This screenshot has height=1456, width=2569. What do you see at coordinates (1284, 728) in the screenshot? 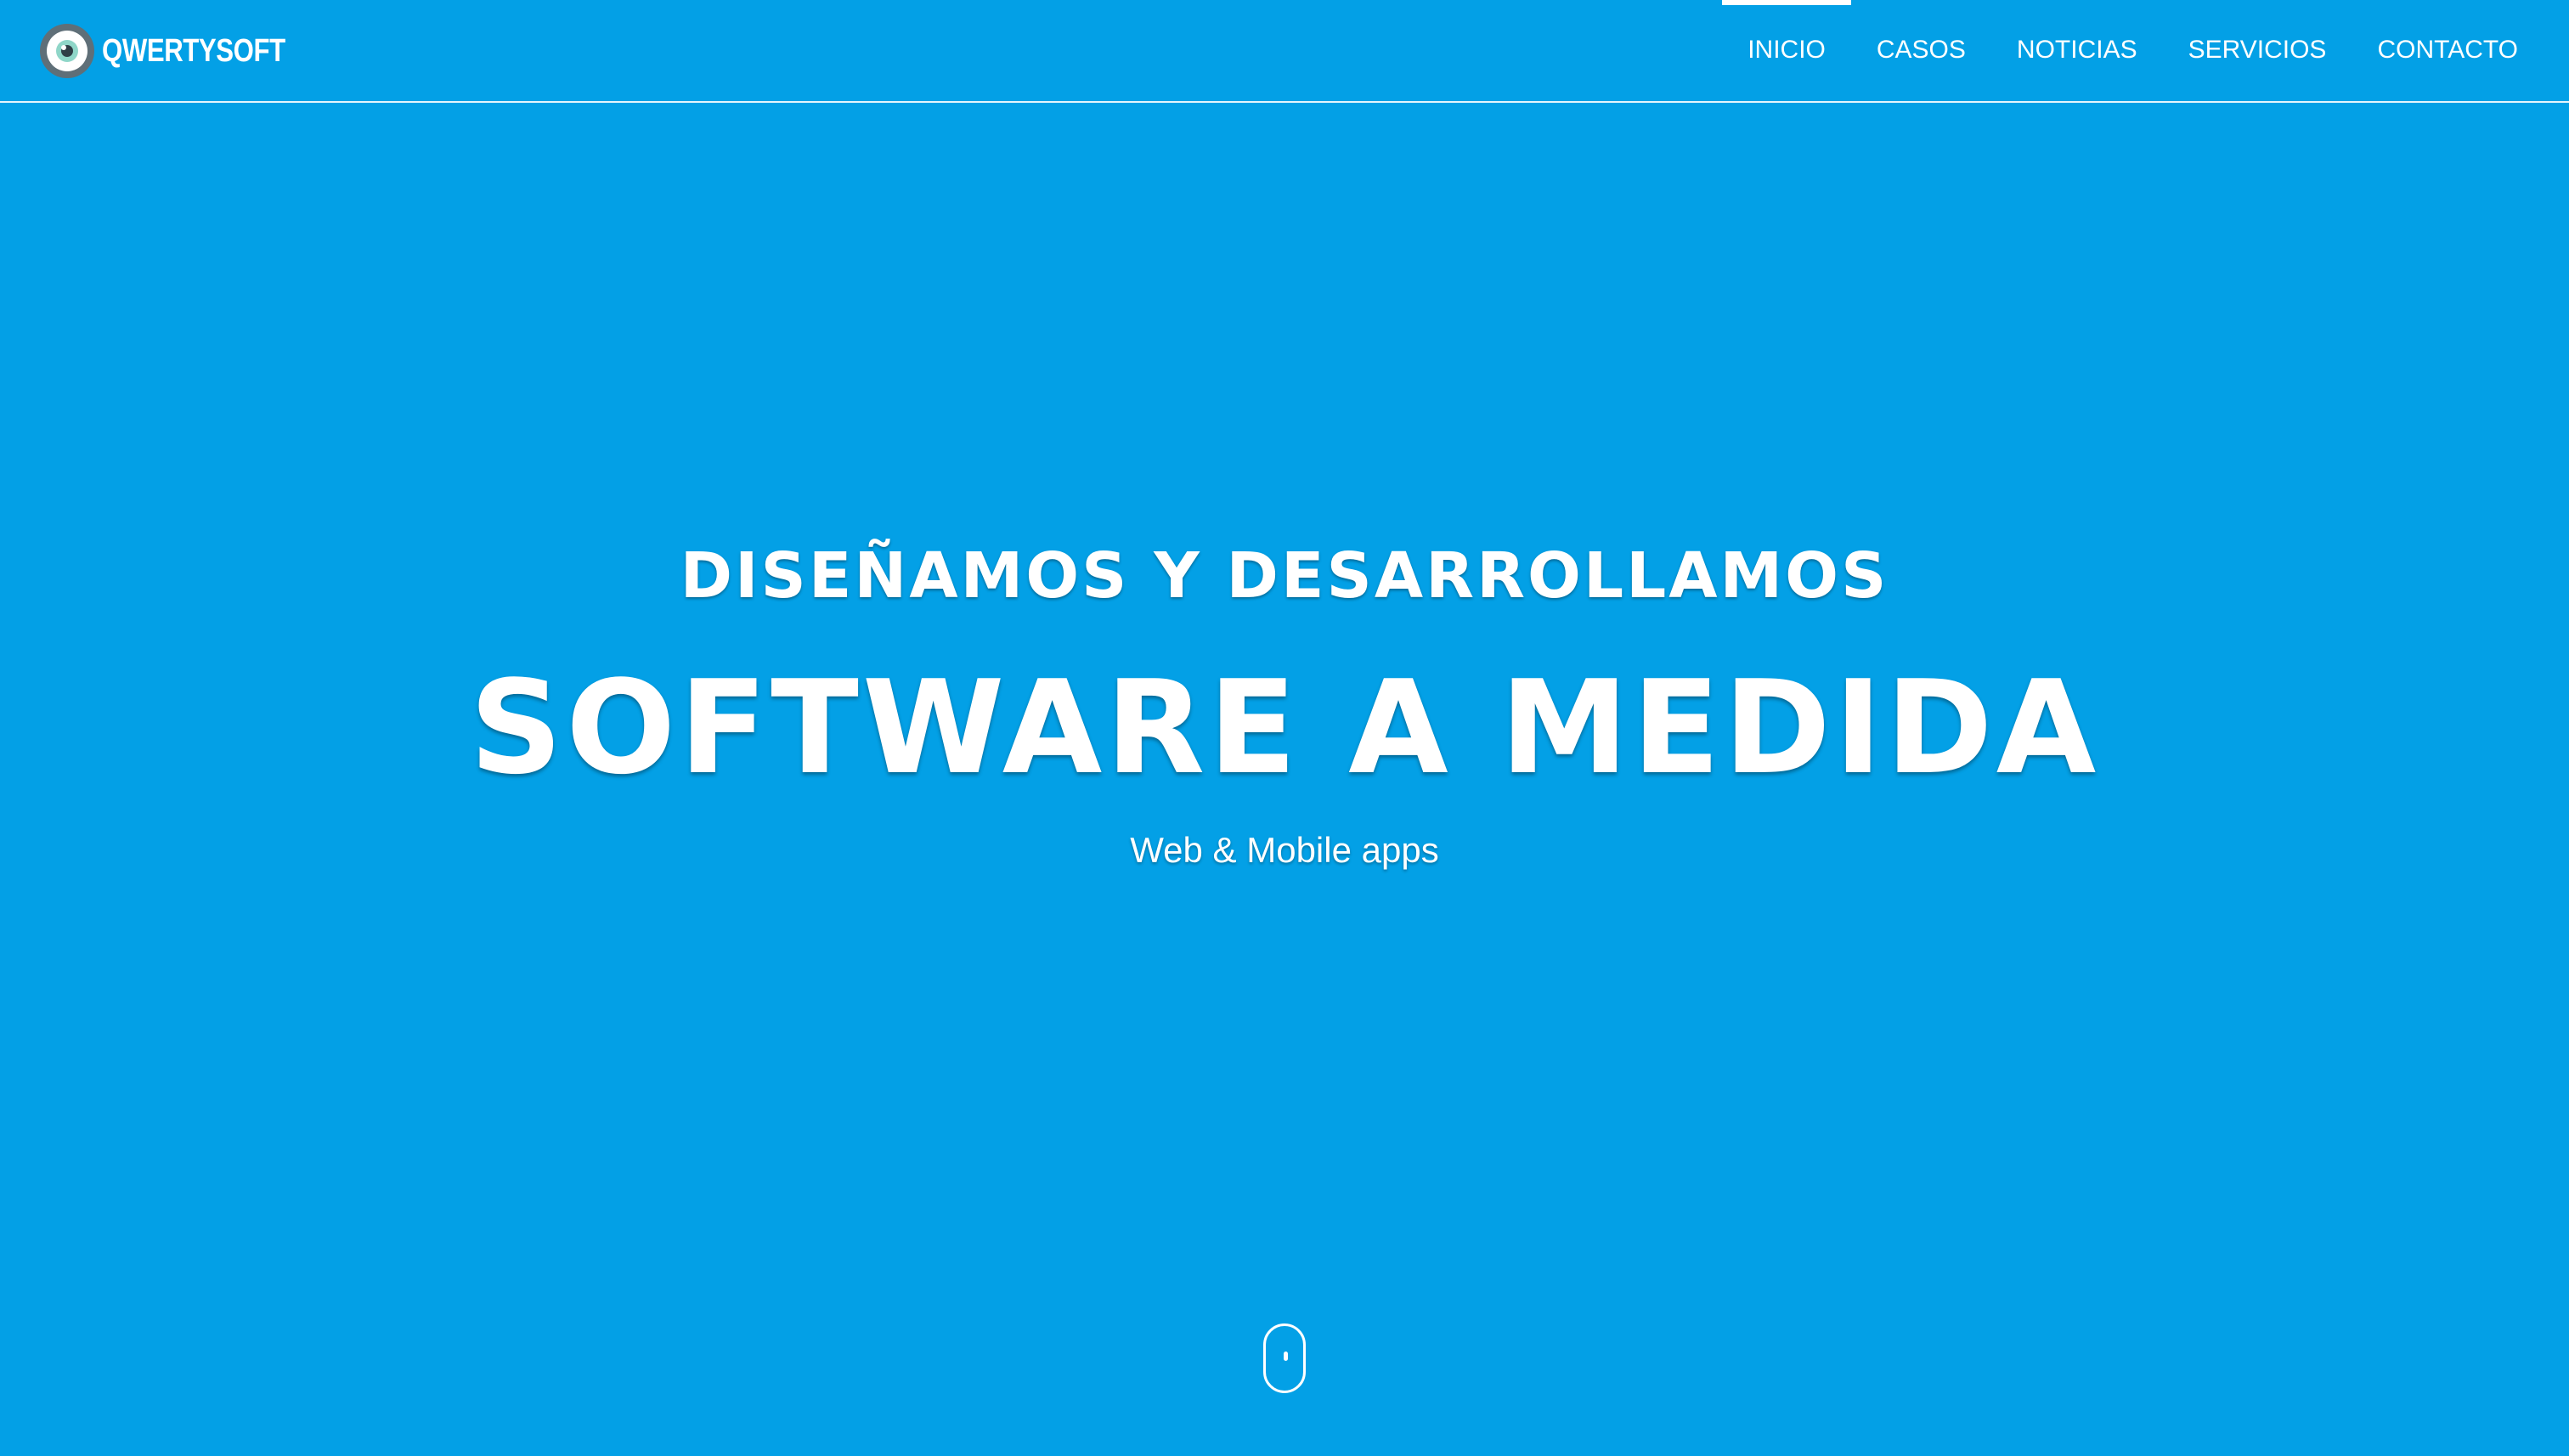
I see `hero-title: SOFTWARE A MEDIDA` at bounding box center [1284, 728].